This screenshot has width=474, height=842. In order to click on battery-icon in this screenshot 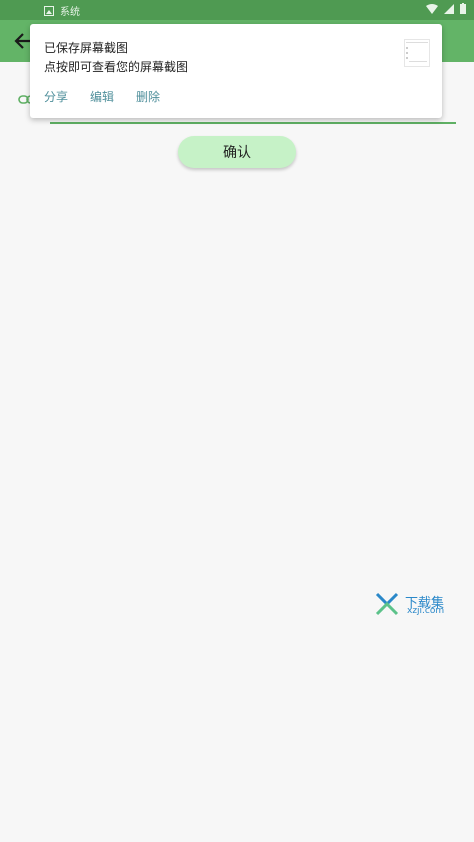, I will do `click(463, 8)`.